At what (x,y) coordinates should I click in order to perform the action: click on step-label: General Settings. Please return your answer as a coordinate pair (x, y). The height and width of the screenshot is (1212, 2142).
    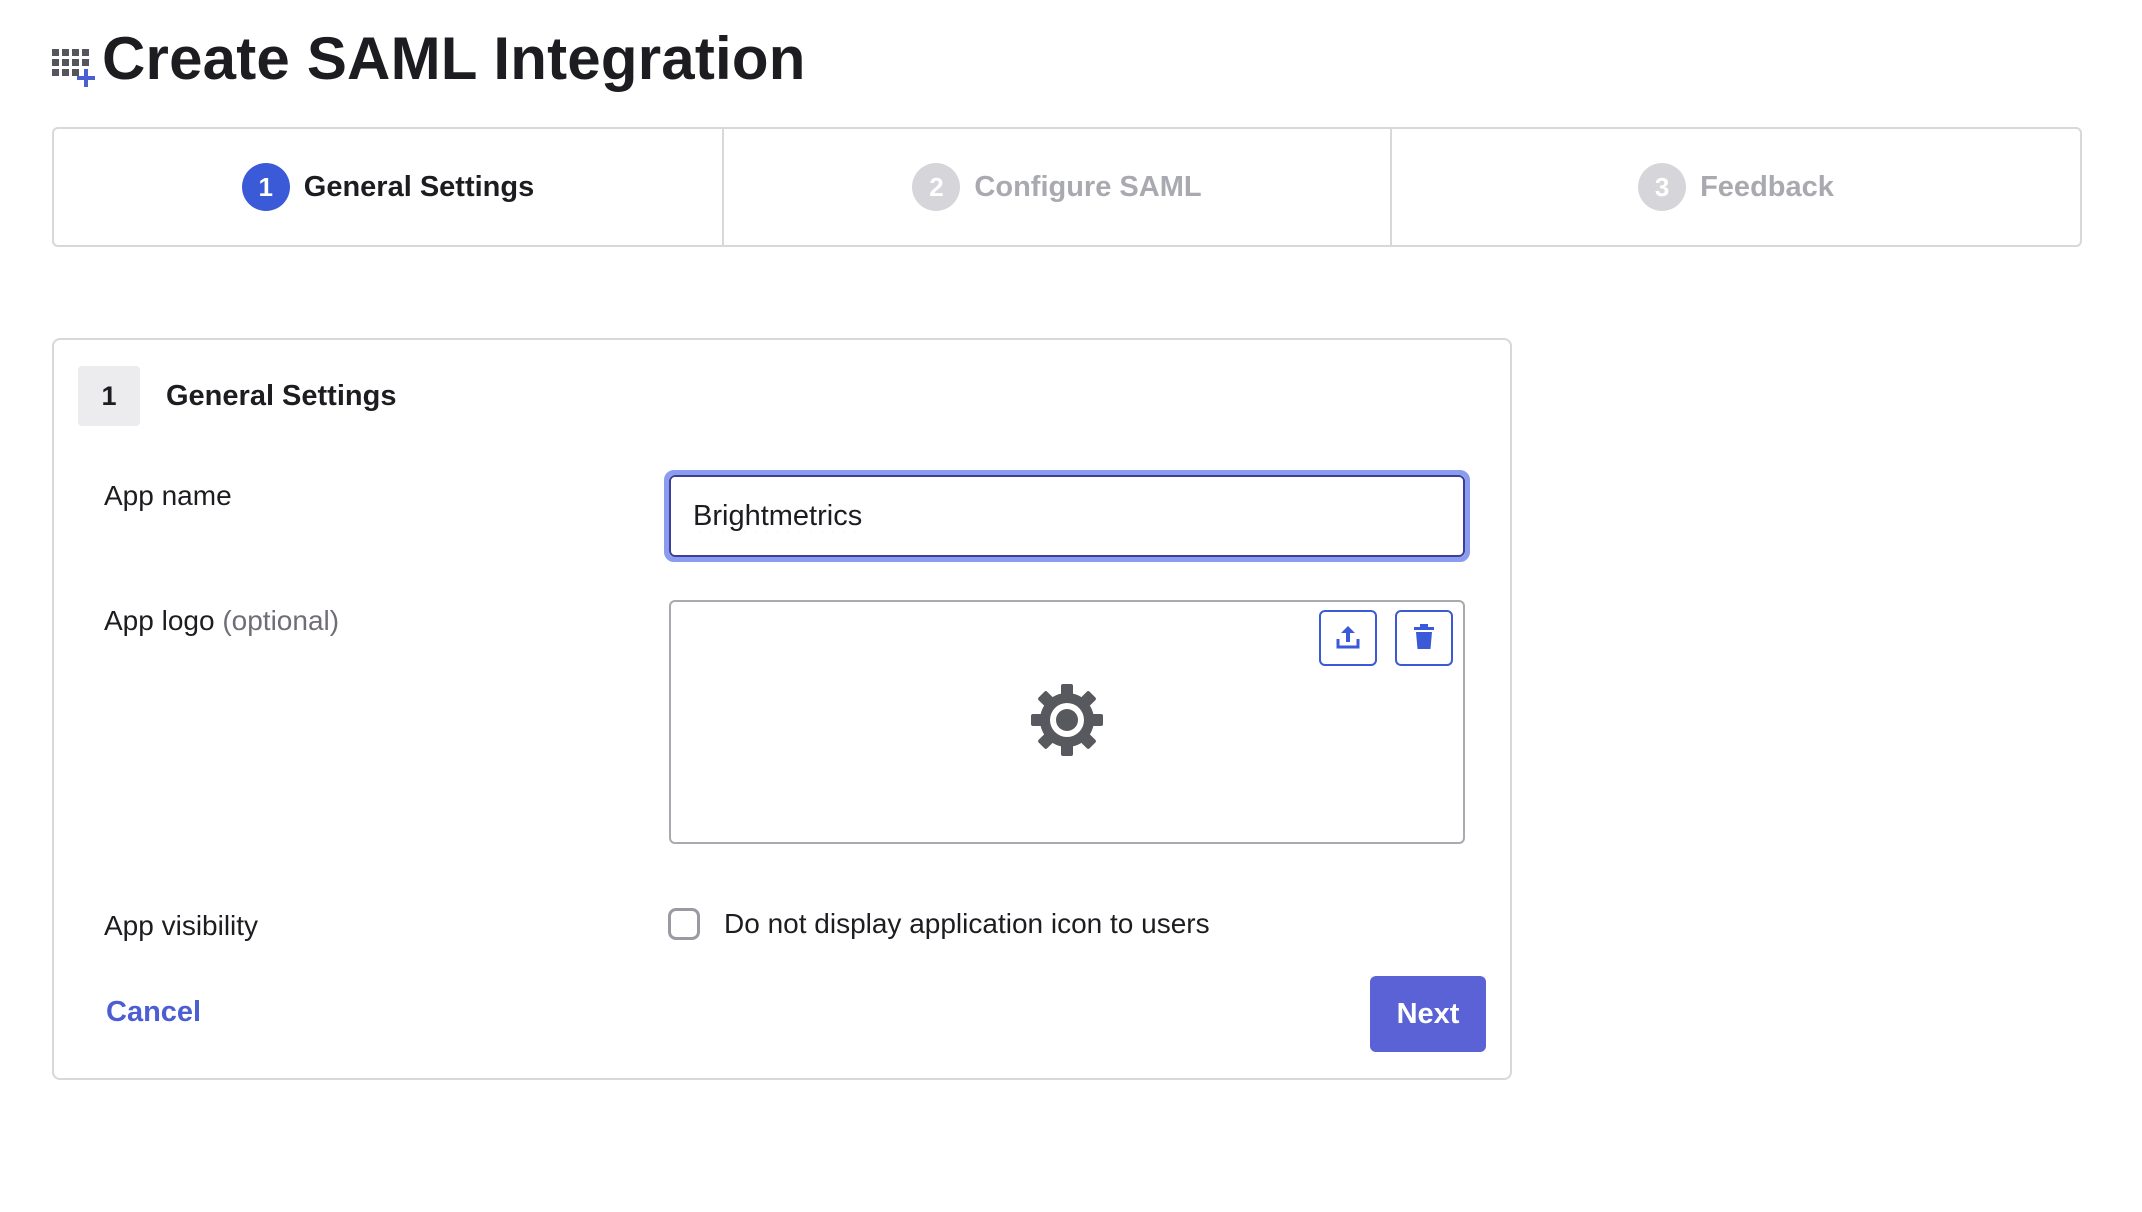
    Looking at the image, I should click on (419, 186).